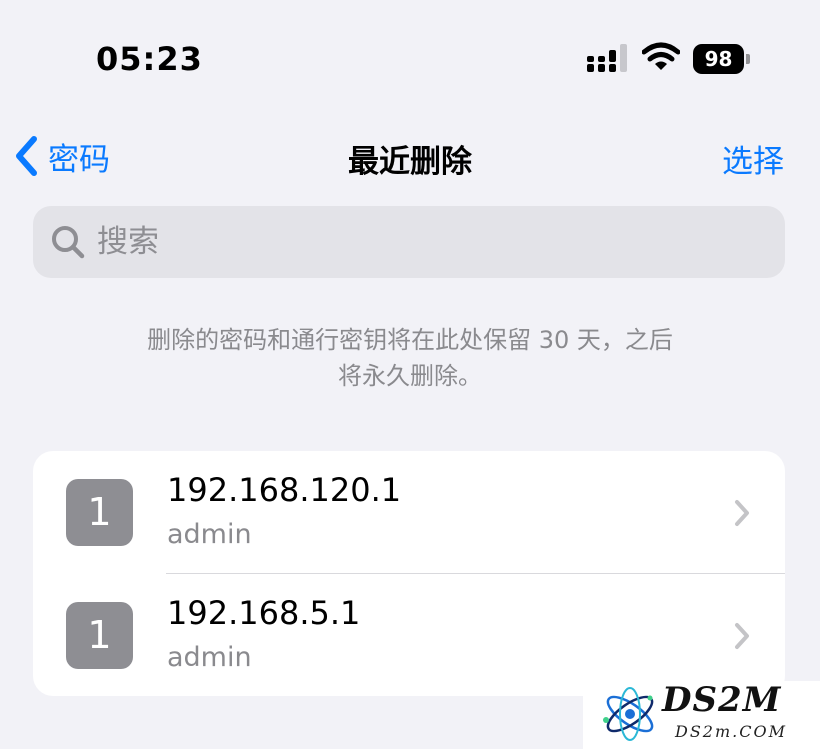 This screenshot has width=820, height=749. I want to click on info-text: 删除的密码和通行密钥将在此处保留 30 天，之后 将永久删除。, so click(410, 358).